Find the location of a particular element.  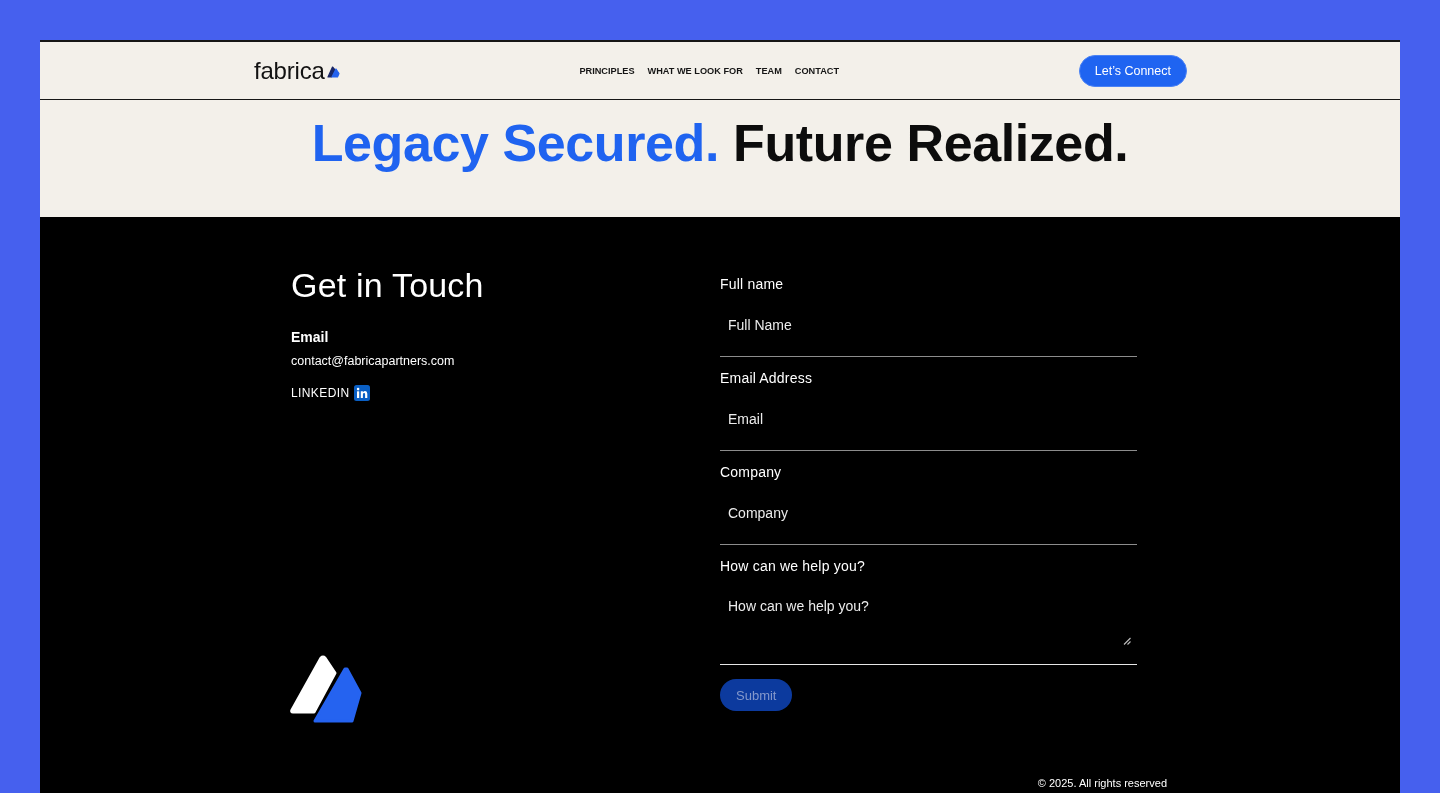

hero-headline: Legacy Secured. Future Realized. is located at coordinates (720, 143).